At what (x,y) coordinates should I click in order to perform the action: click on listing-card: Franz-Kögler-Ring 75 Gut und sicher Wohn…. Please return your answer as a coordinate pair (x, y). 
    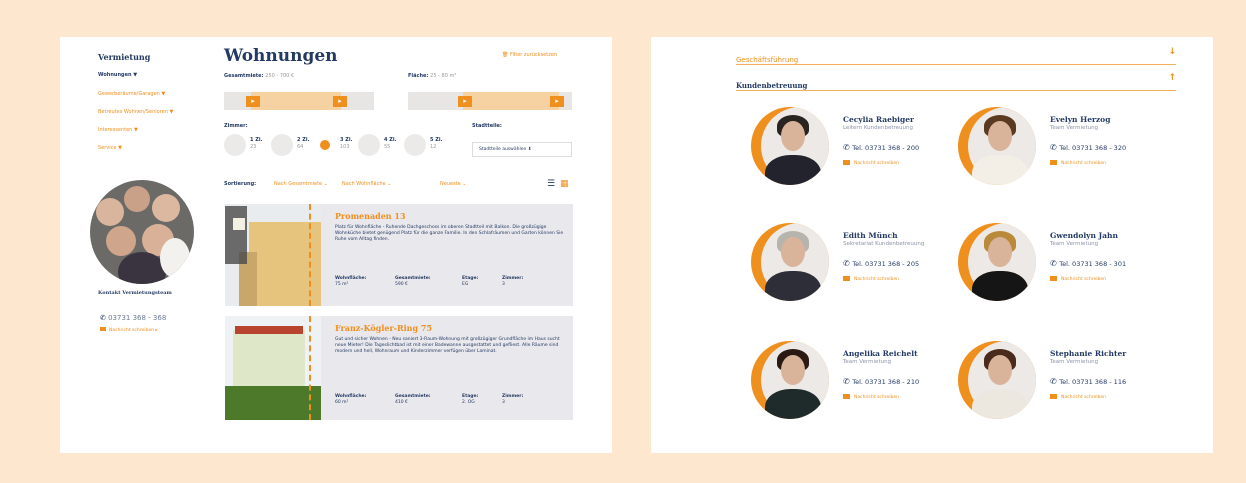
    Looking at the image, I should click on (399, 368).